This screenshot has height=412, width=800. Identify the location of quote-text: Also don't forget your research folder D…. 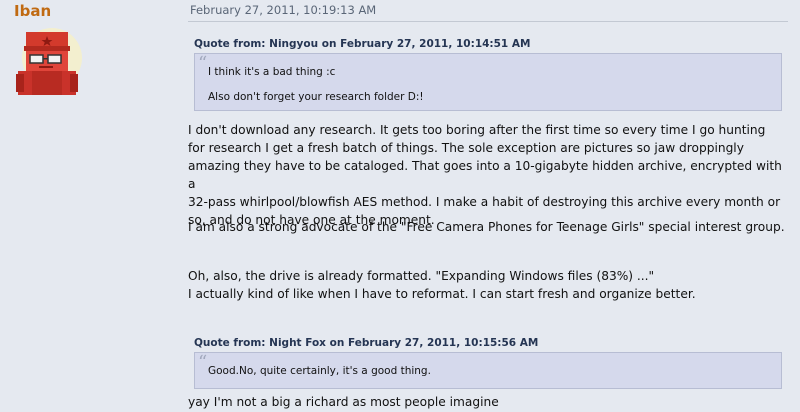
(316, 97).